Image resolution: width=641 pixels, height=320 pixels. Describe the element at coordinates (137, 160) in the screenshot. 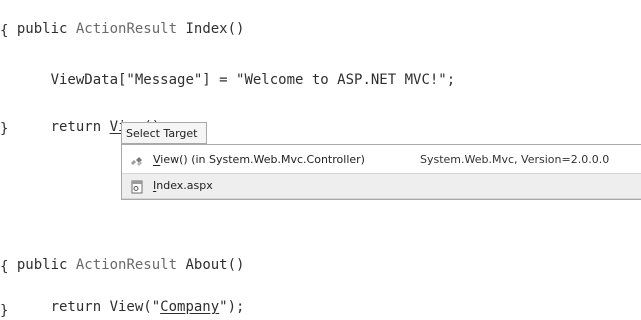

I see `method-icon` at that location.